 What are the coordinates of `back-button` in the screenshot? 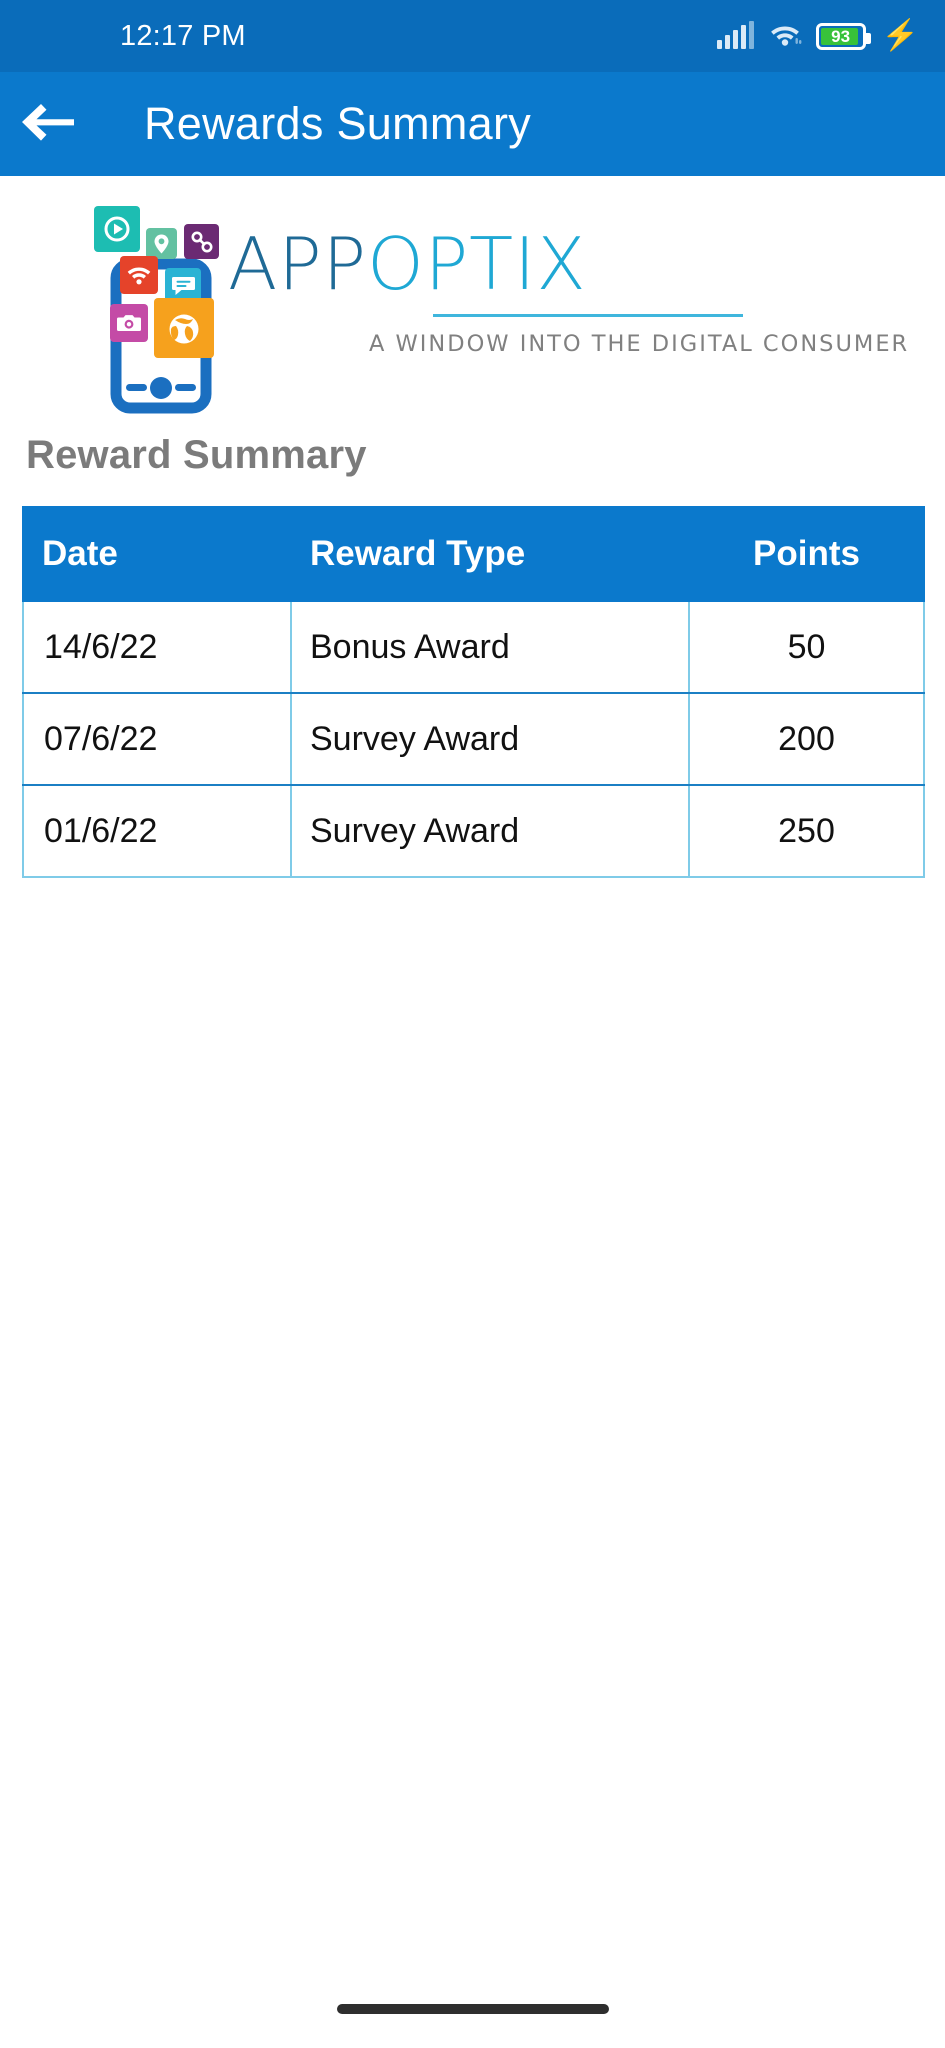 It's located at (48, 124).